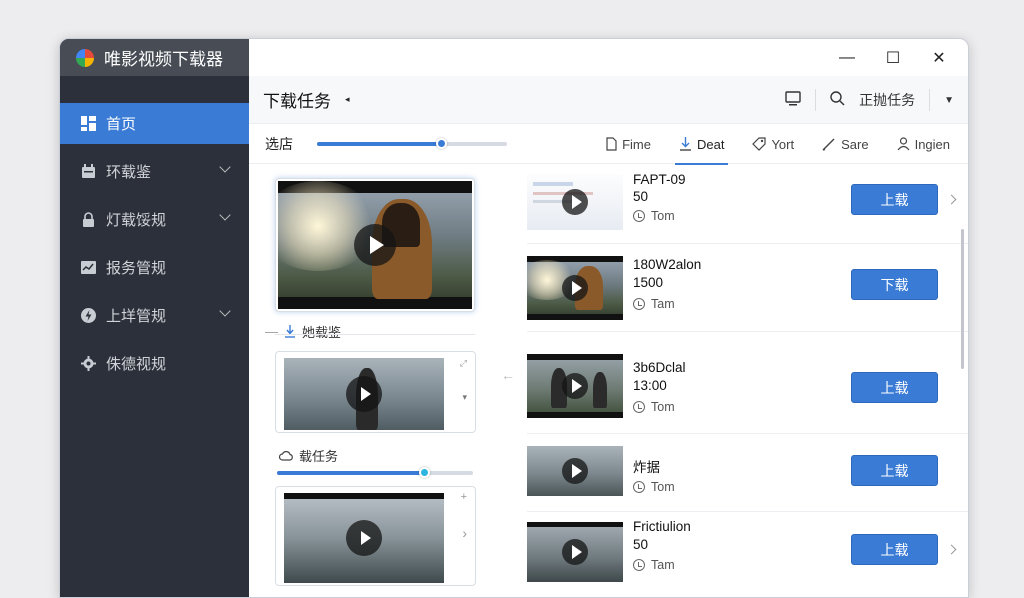 The image size is (1024, 598). I want to click on preview-card-2: ⤢ ▾, so click(375, 392).